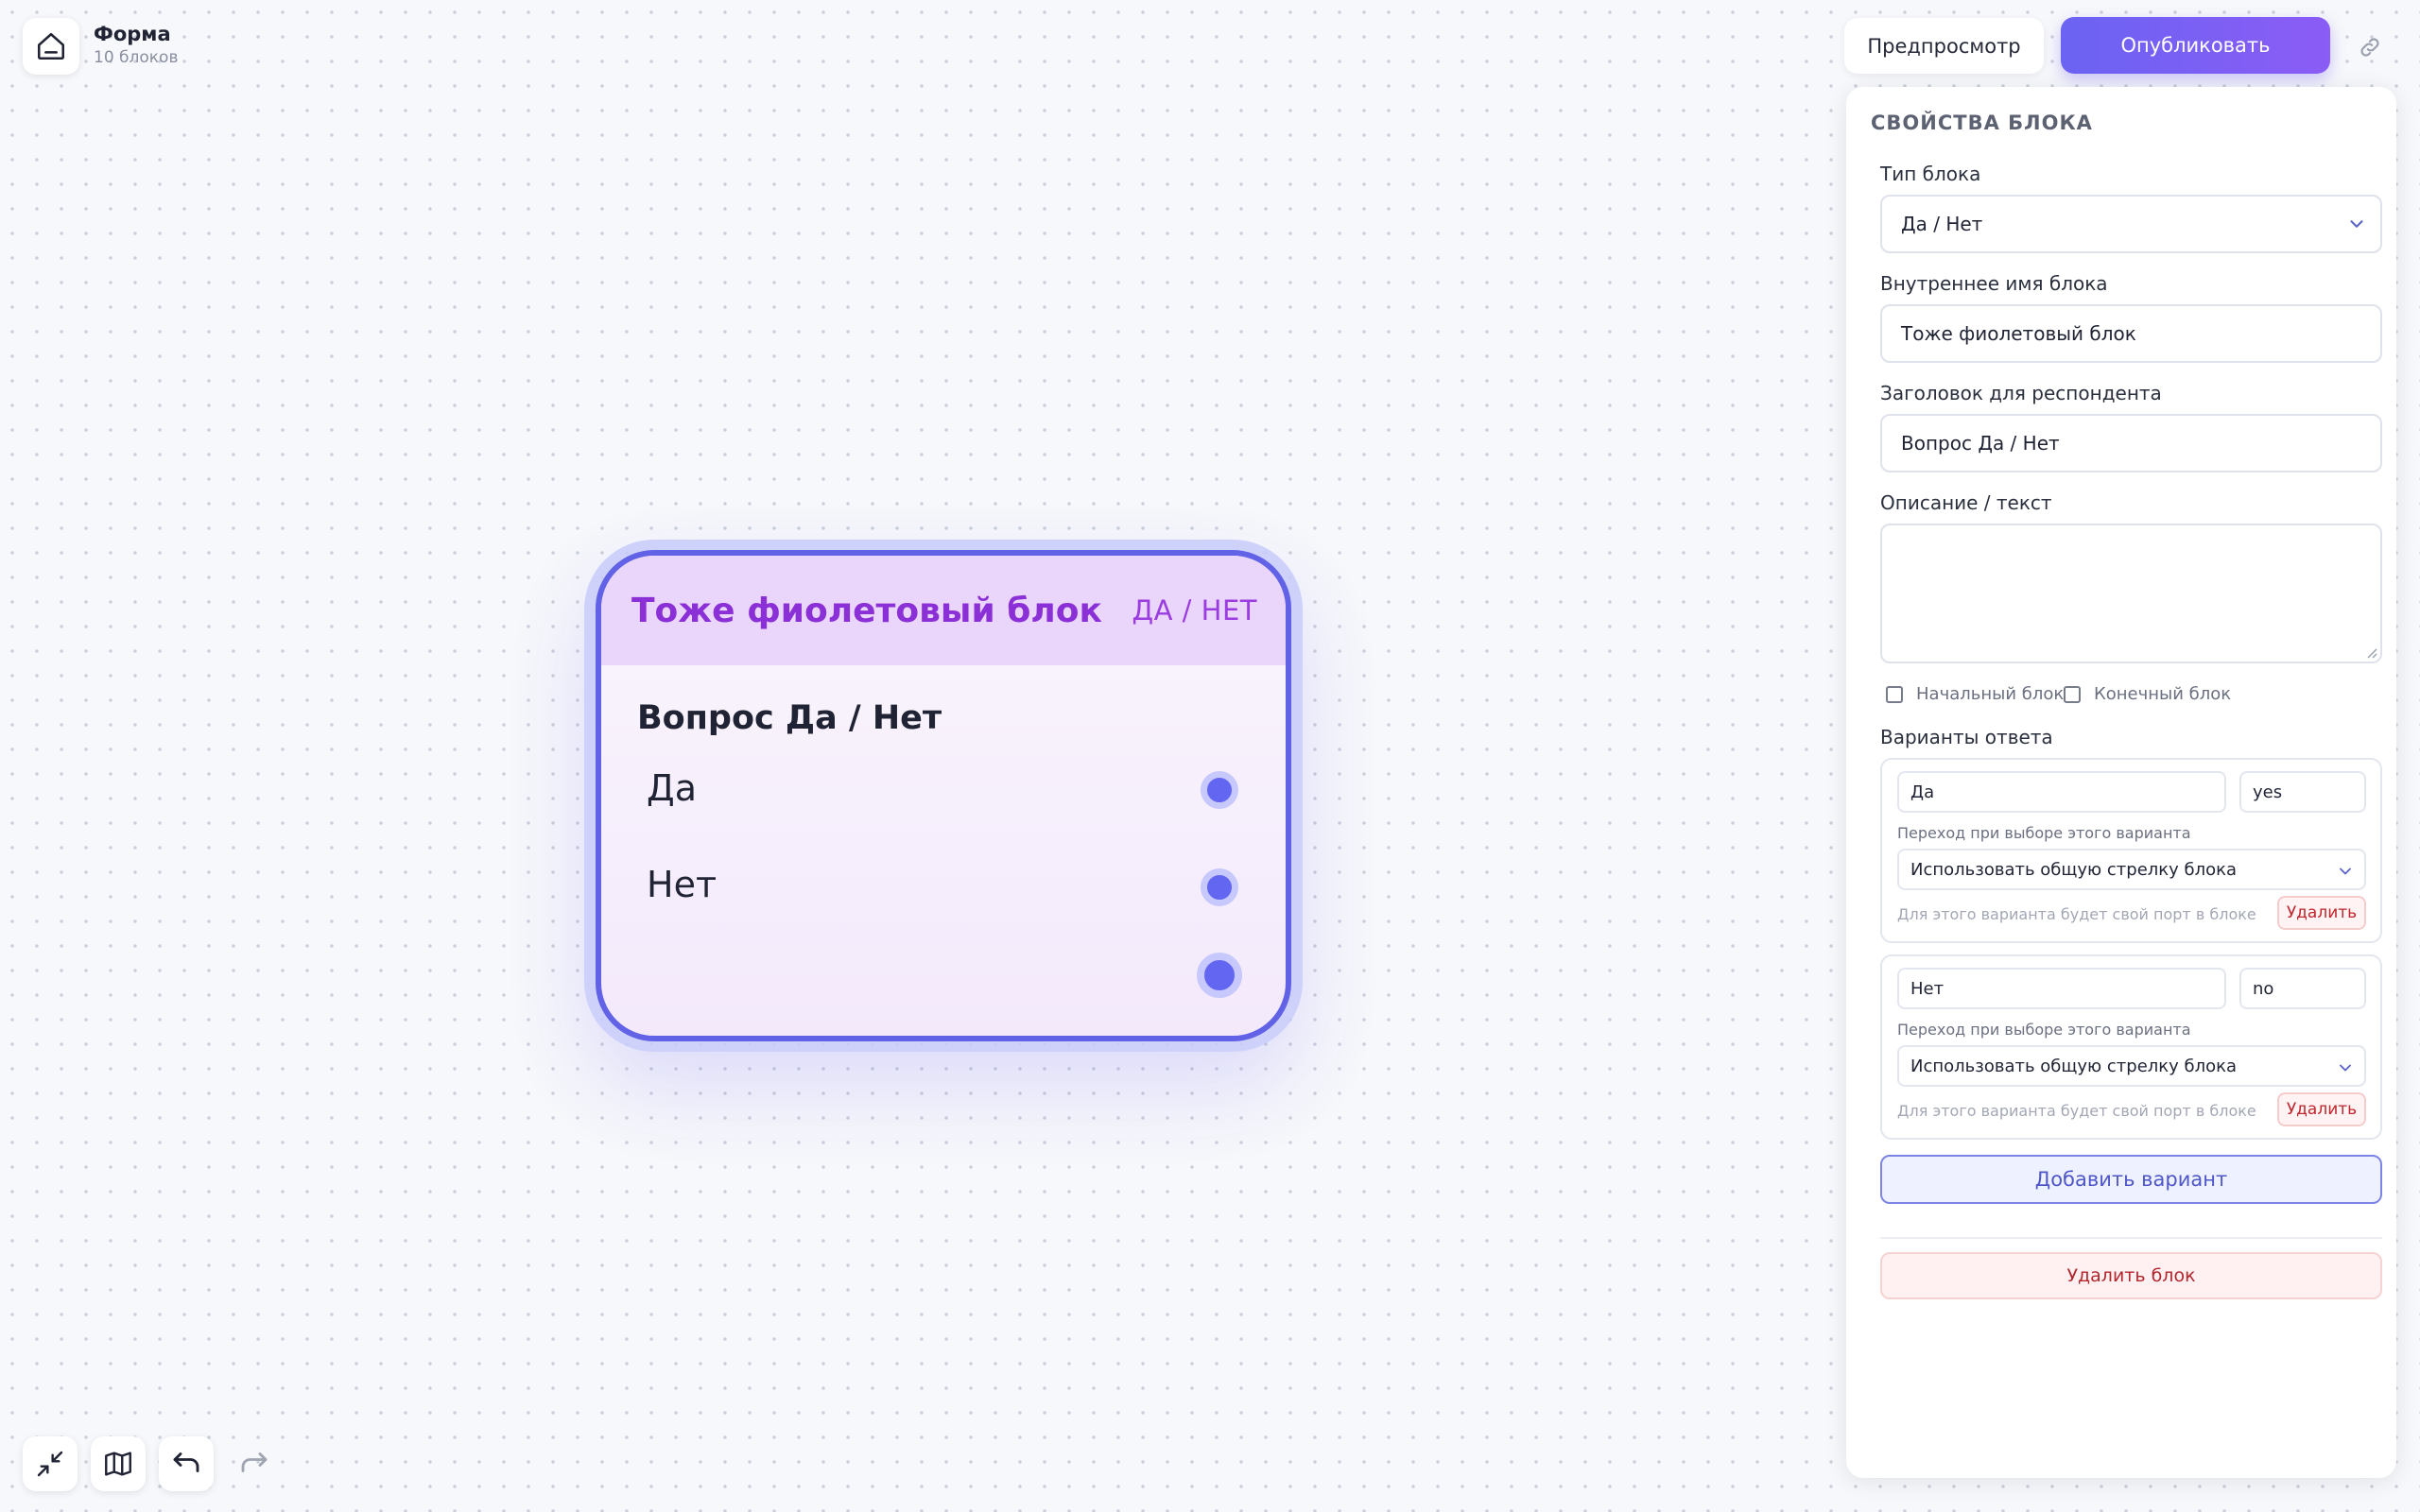 The height and width of the screenshot is (1512, 2420). I want to click on answers-label: Варианты ответа, so click(1966, 737).